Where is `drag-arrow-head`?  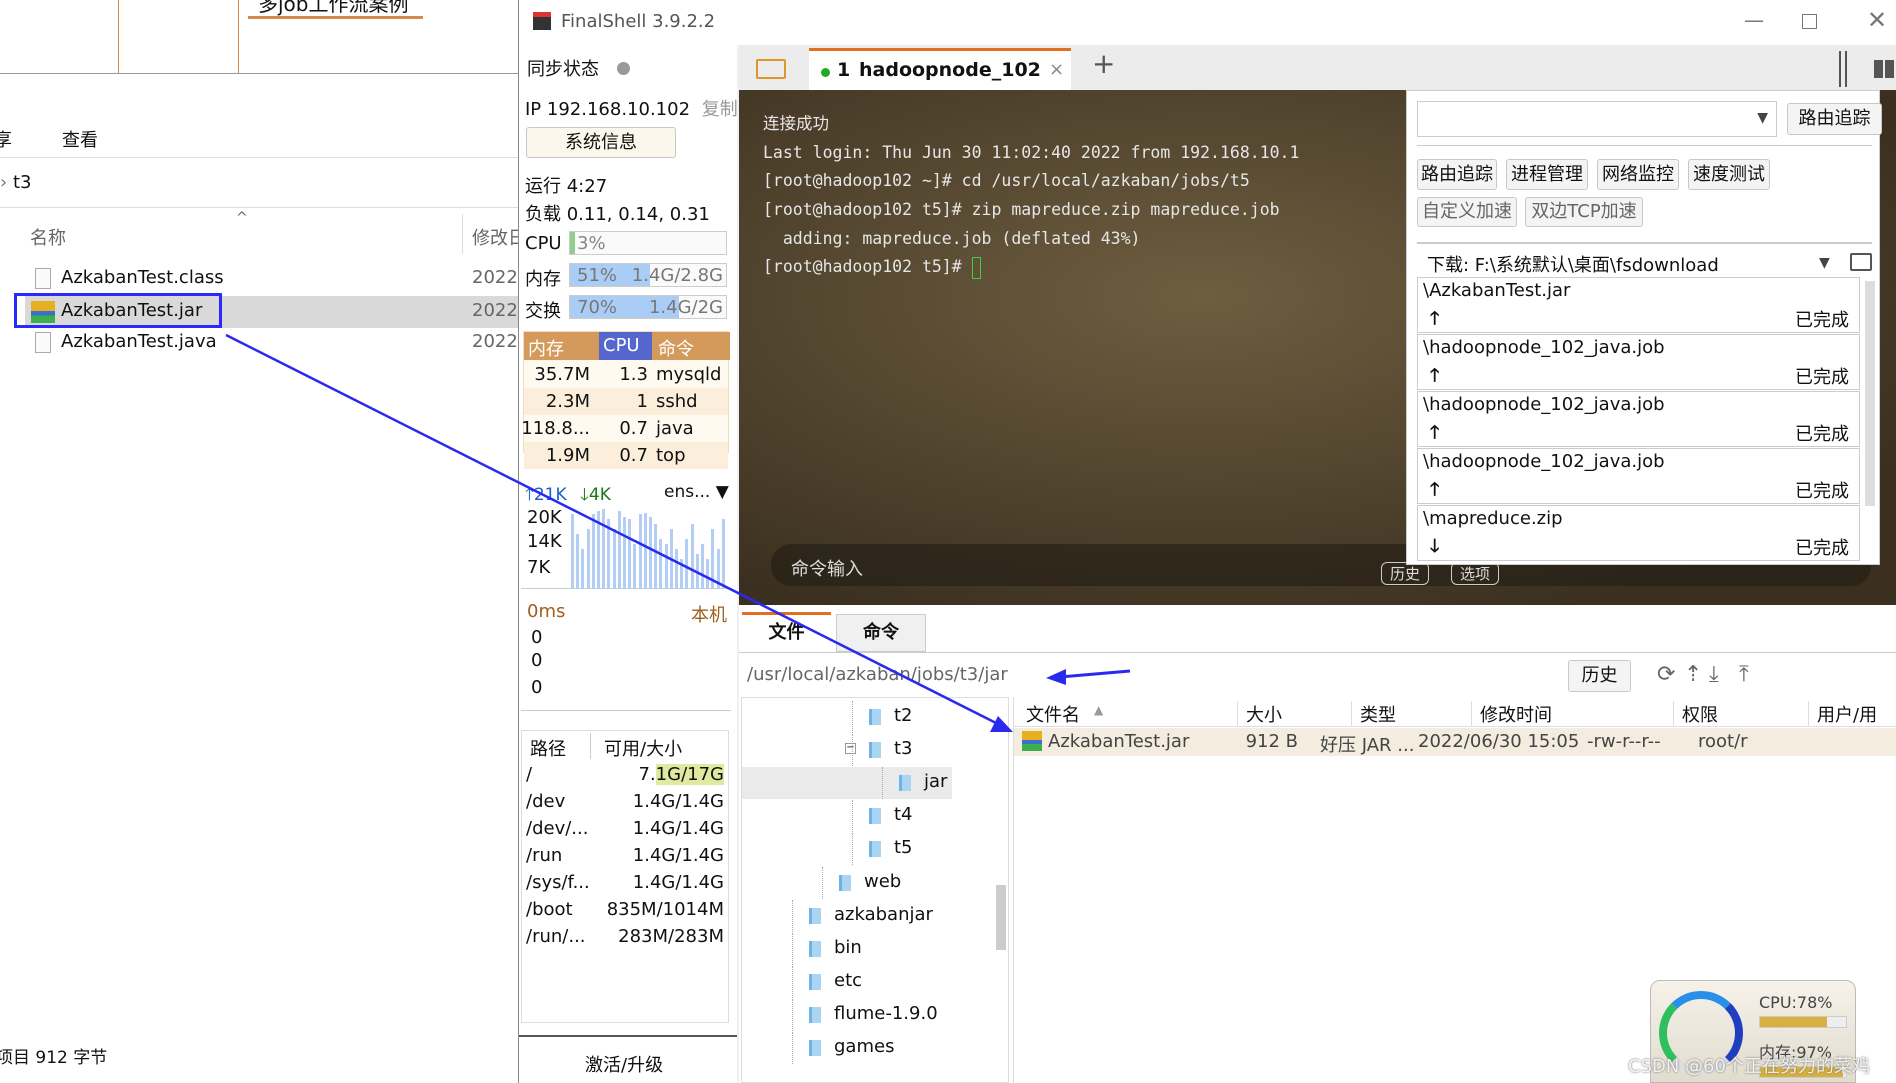 drag-arrow-head is located at coordinates (1001, 724).